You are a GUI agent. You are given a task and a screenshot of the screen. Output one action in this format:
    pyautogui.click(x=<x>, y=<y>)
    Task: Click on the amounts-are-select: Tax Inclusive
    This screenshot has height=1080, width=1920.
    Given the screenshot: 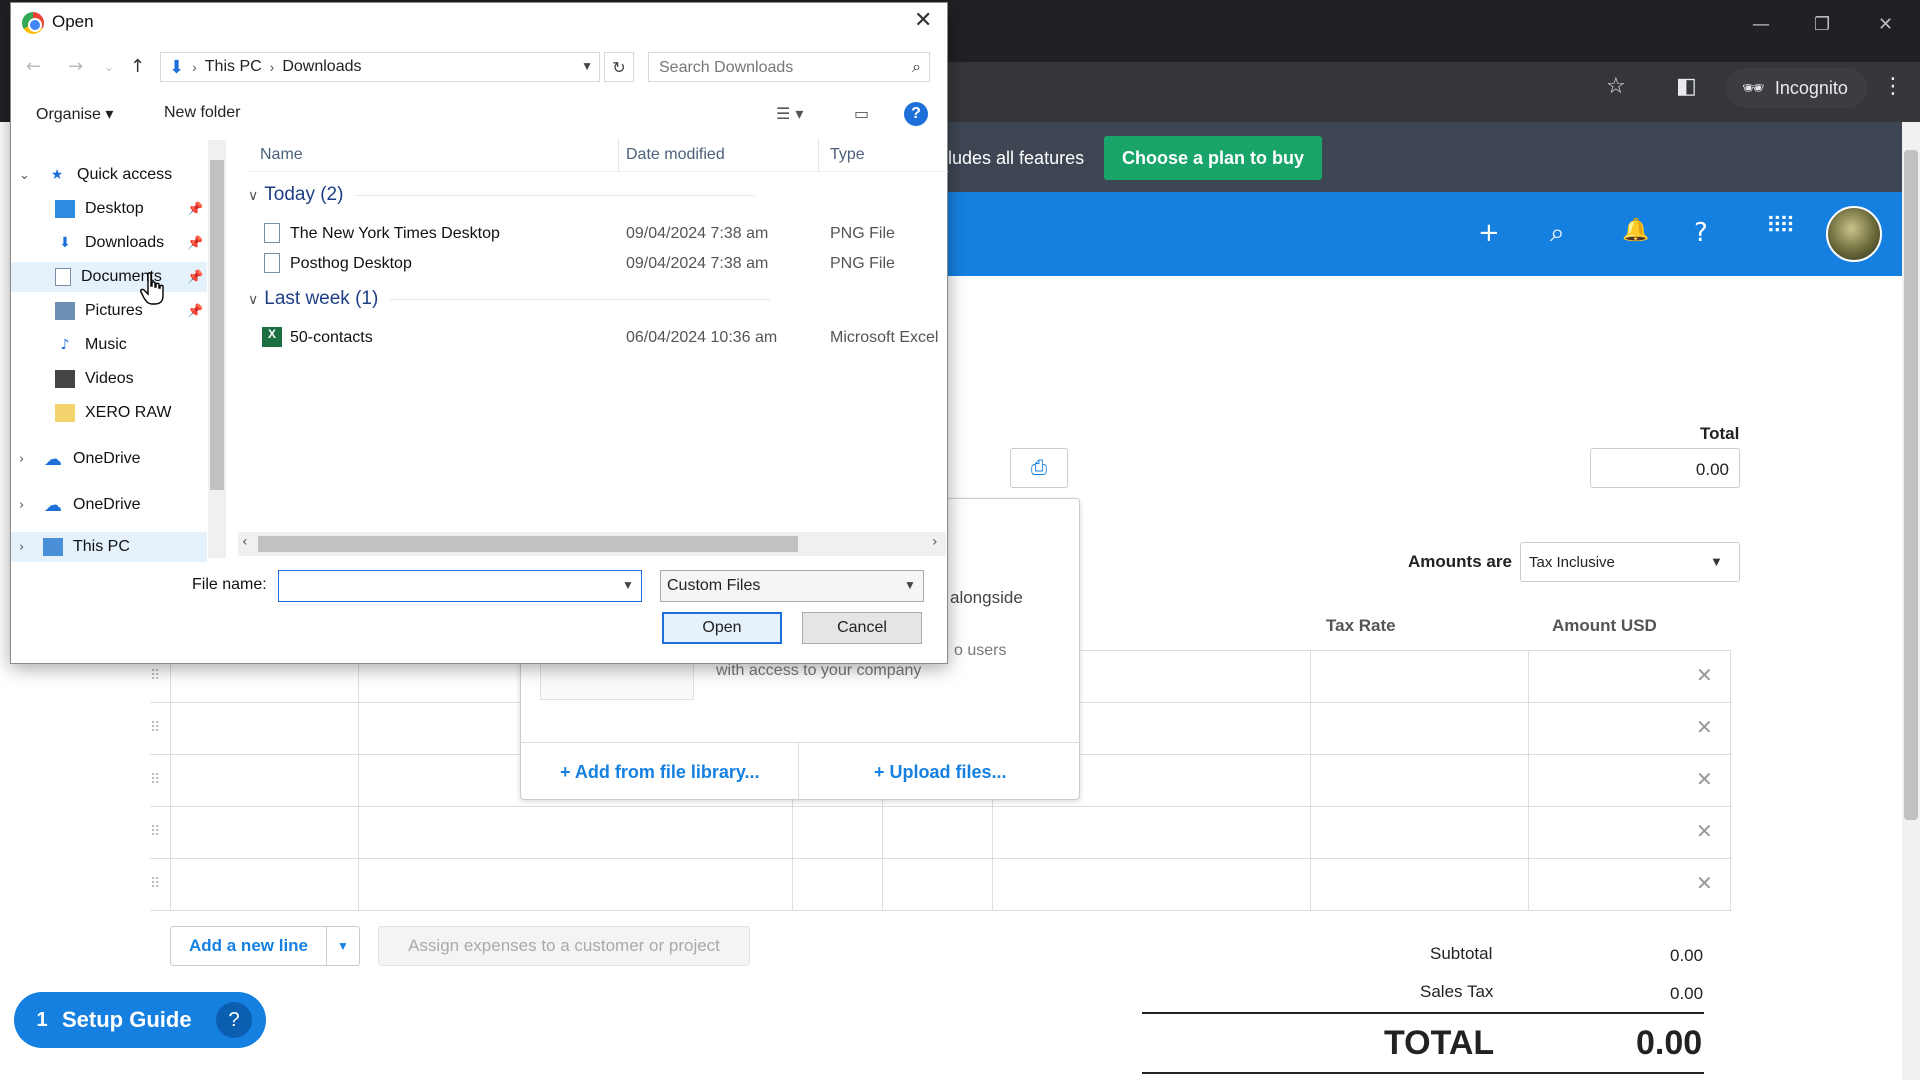 What is the action you would take?
    pyautogui.click(x=1630, y=562)
    